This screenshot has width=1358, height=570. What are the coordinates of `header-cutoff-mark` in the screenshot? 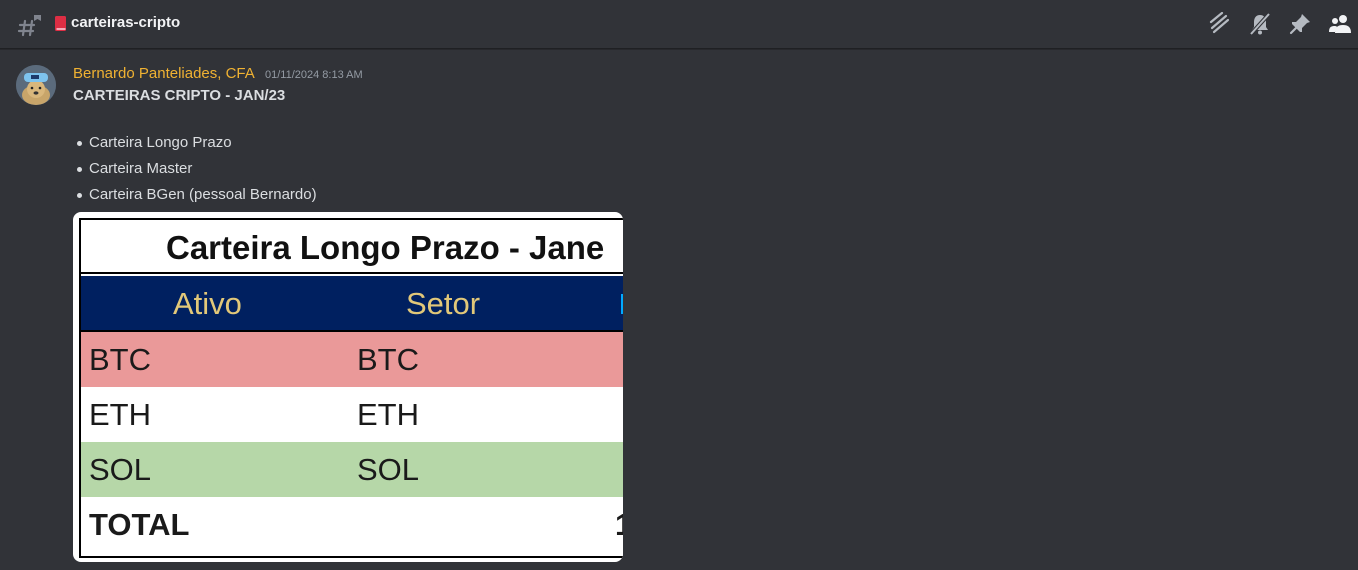 It's located at (622, 304).